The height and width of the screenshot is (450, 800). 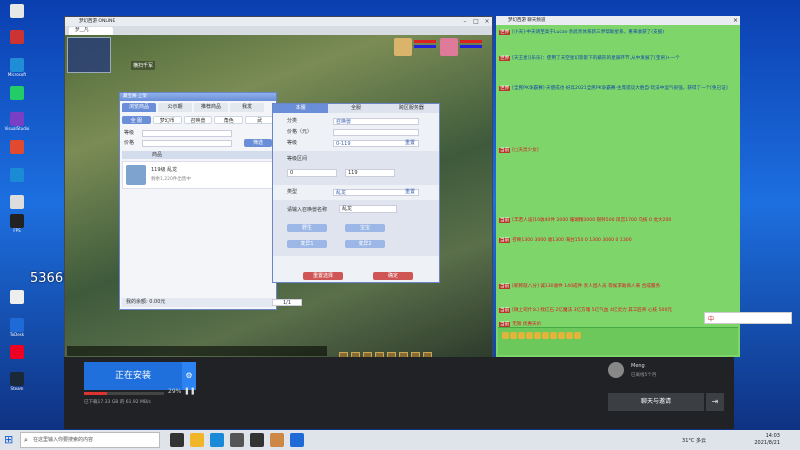 What do you see at coordinates (292, 143) in the screenshot?
I see `filter-row-label: 等级` at bounding box center [292, 143].